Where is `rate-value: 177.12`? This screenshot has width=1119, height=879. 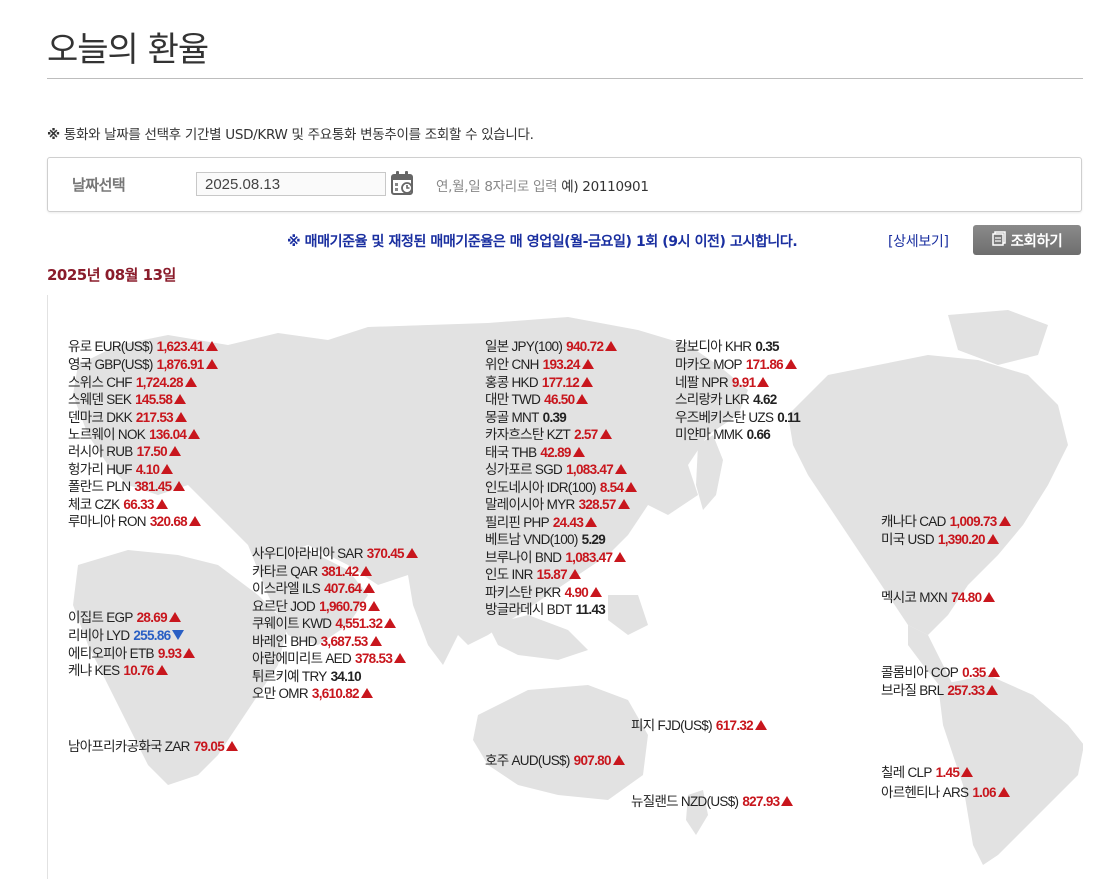
rate-value: 177.12 is located at coordinates (560, 382).